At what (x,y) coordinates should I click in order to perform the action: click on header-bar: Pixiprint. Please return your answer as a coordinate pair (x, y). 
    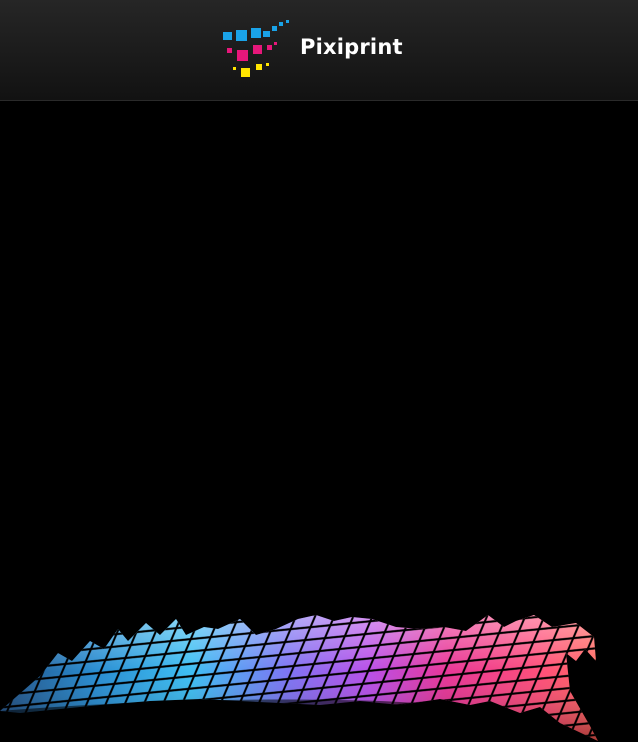
    Looking at the image, I should click on (319, 50).